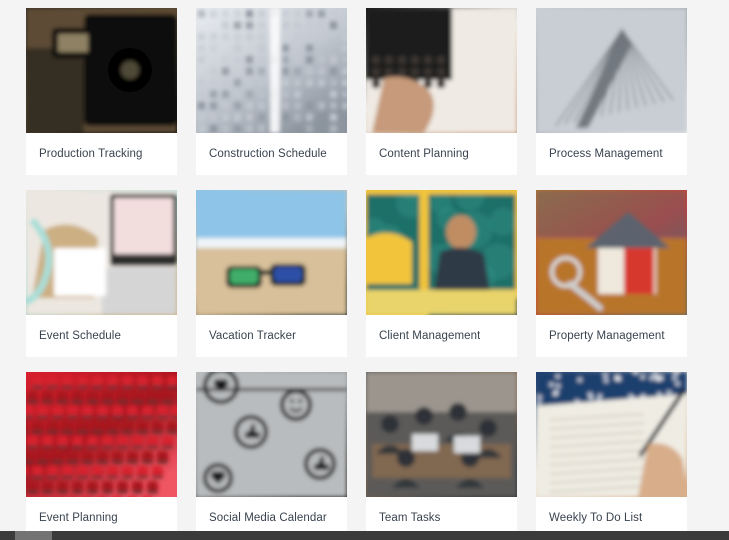  I want to click on template-card-process-management: Process Management, so click(611, 91).